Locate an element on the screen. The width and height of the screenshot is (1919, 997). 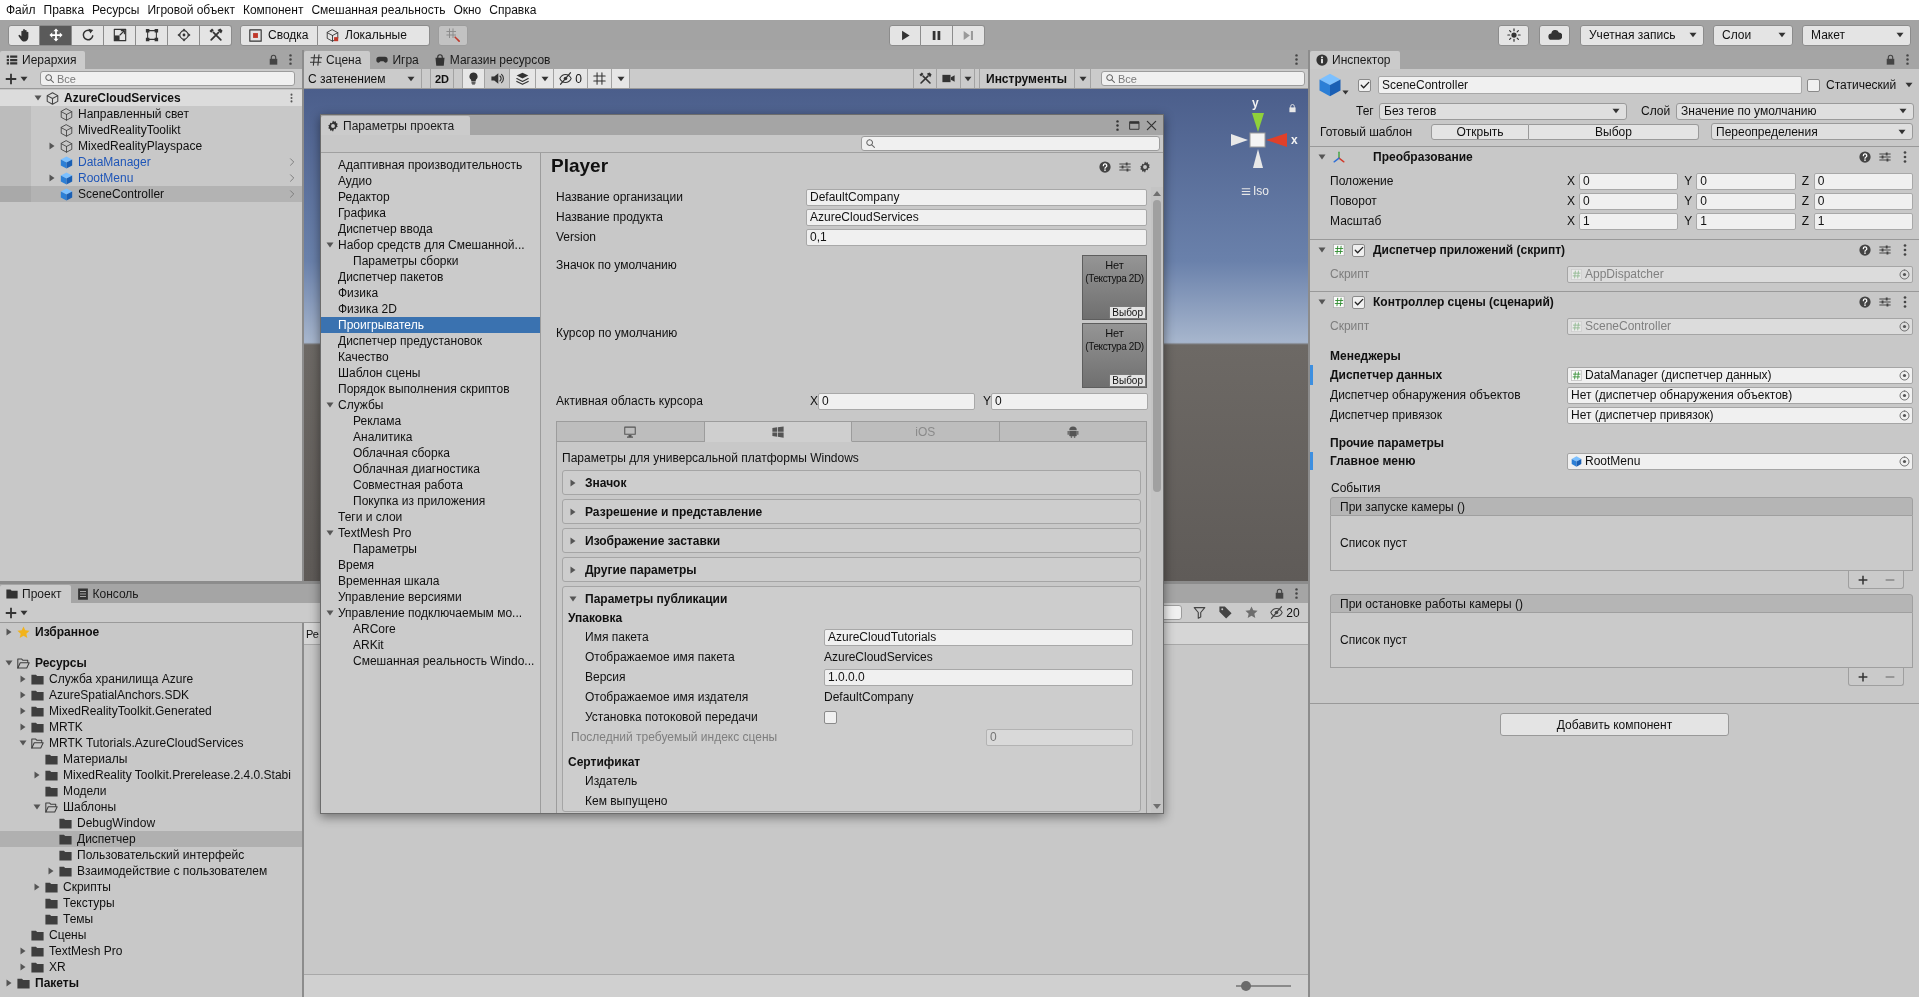
category-item: Диспетчер ввода is located at coordinates (430, 229).